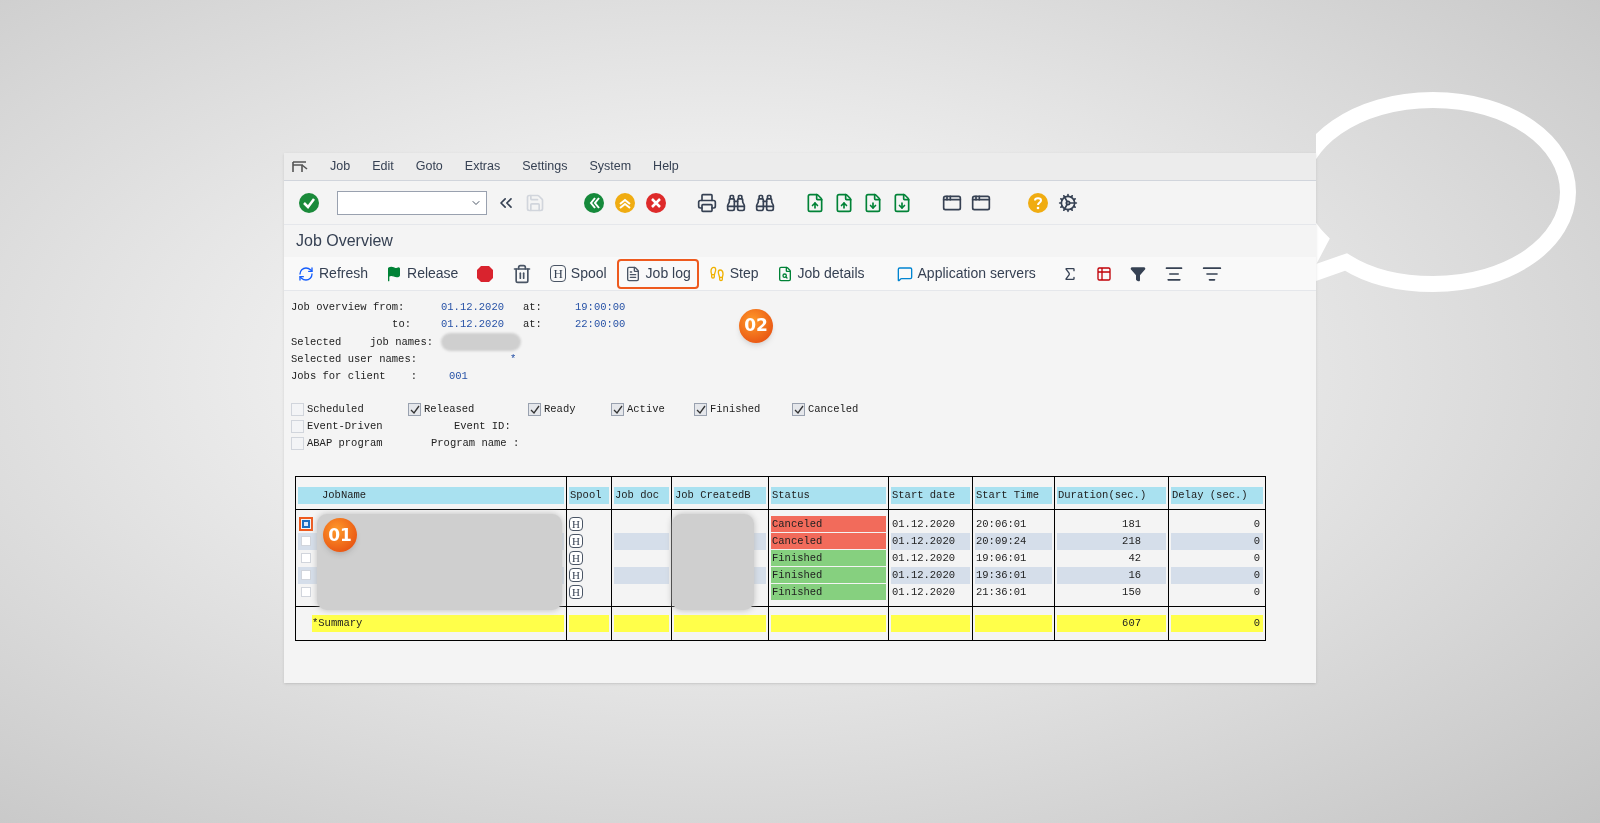  What do you see at coordinates (641, 495) in the screenshot?
I see `column-header: Job doc` at bounding box center [641, 495].